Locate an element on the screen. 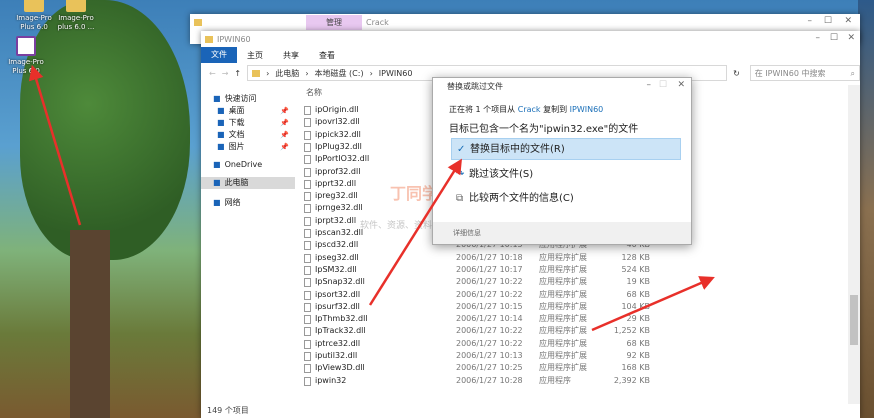 The height and width of the screenshot is (418, 874). file-name: iprnge32.dll is located at coordinates (339, 208).